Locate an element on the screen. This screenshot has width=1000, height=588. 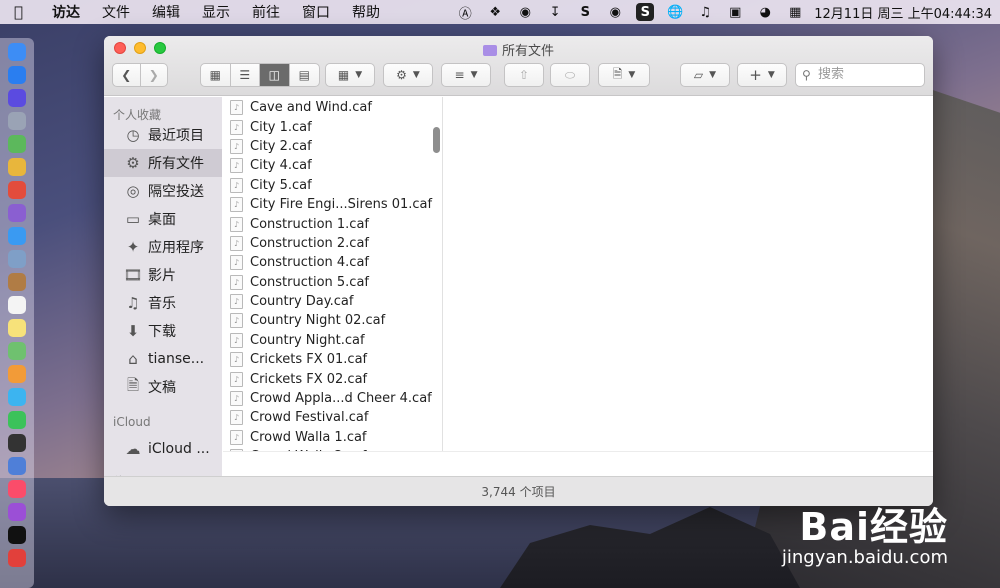
file-row: ♪ Construction 4.caf is located at coordinates (332, 262).